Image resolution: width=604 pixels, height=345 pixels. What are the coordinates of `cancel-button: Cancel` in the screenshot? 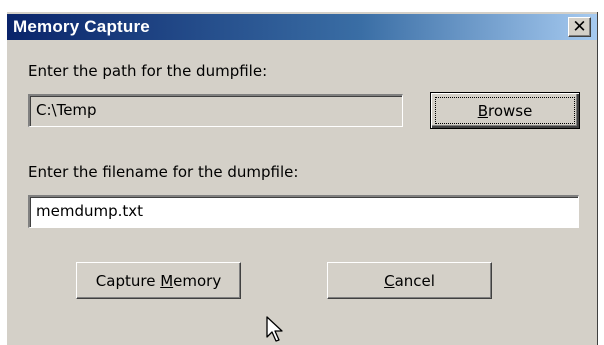 It's located at (409, 280).